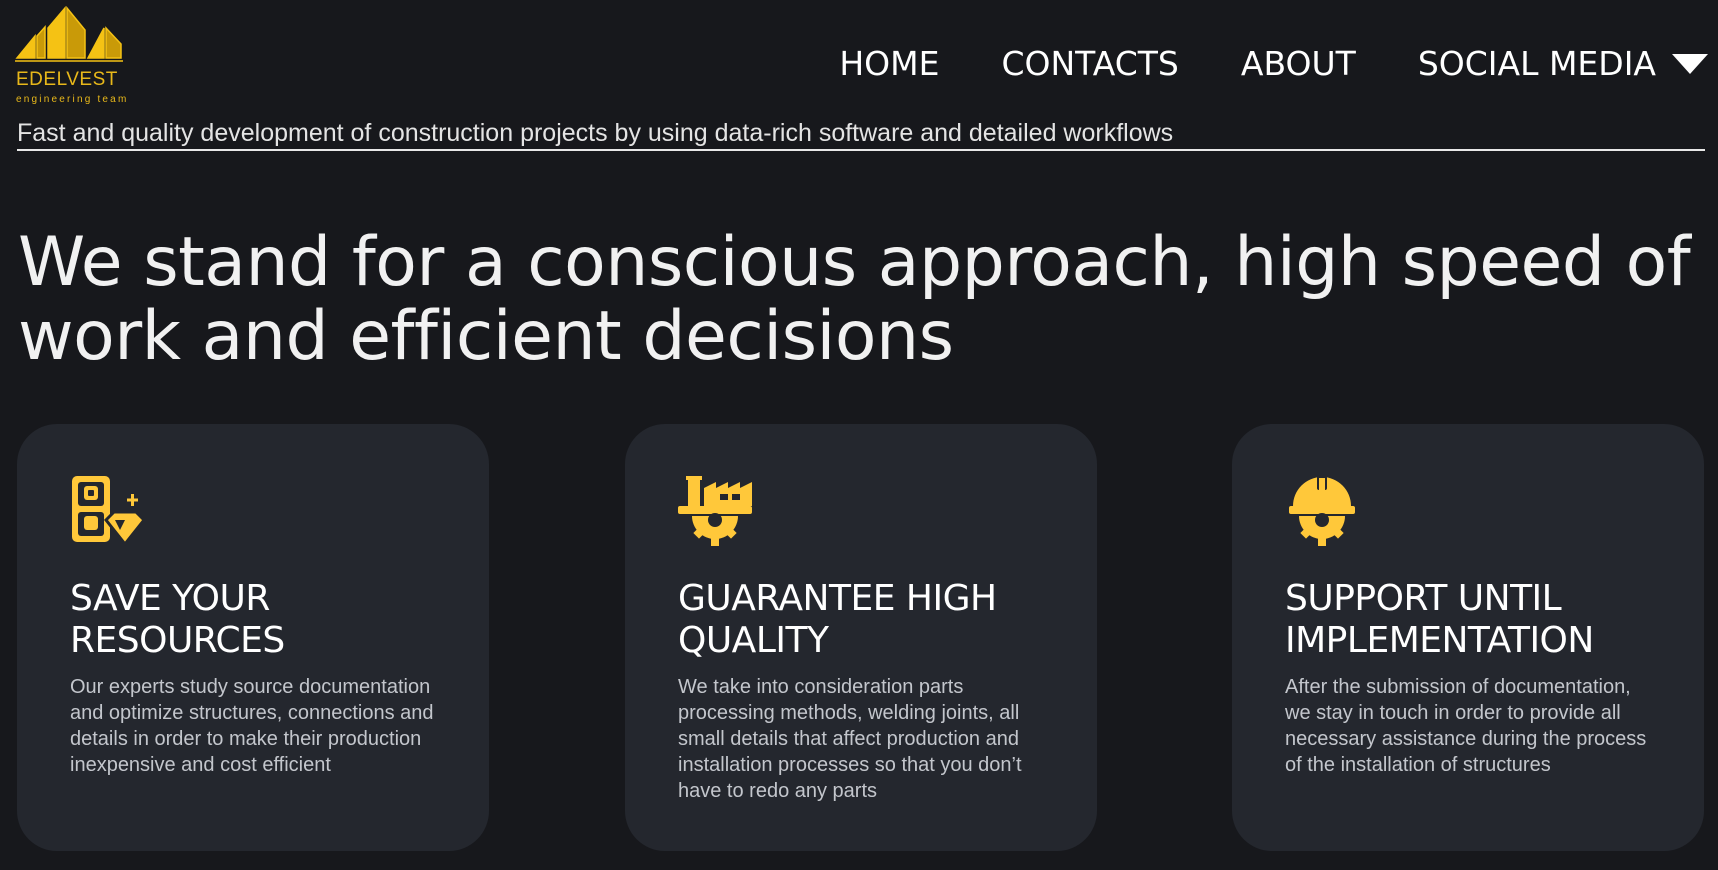 This screenshot has height=870, width=1718. What do you see at coordinates (108, 511) in the screenshot?
I see `safe-diamond-icon` at bounding box center [108, 511].